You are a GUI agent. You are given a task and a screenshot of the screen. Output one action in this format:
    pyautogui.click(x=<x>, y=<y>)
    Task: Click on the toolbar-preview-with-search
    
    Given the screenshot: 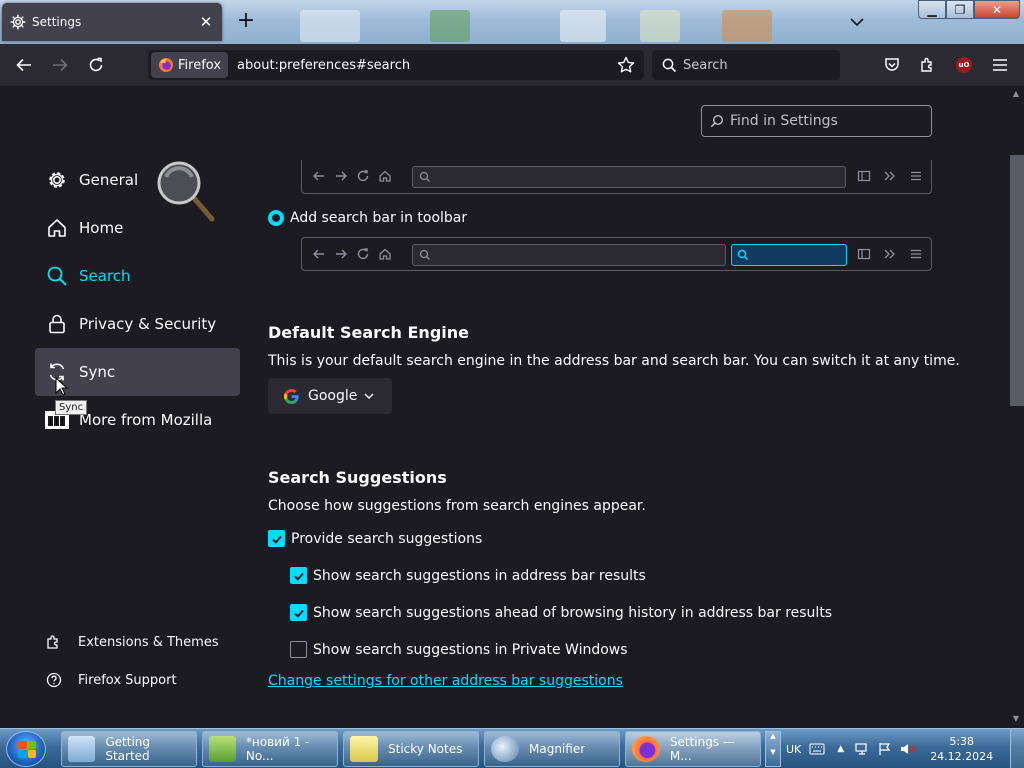 What is the action you would take?
    pyautogui.click(x=616, y=254)
    